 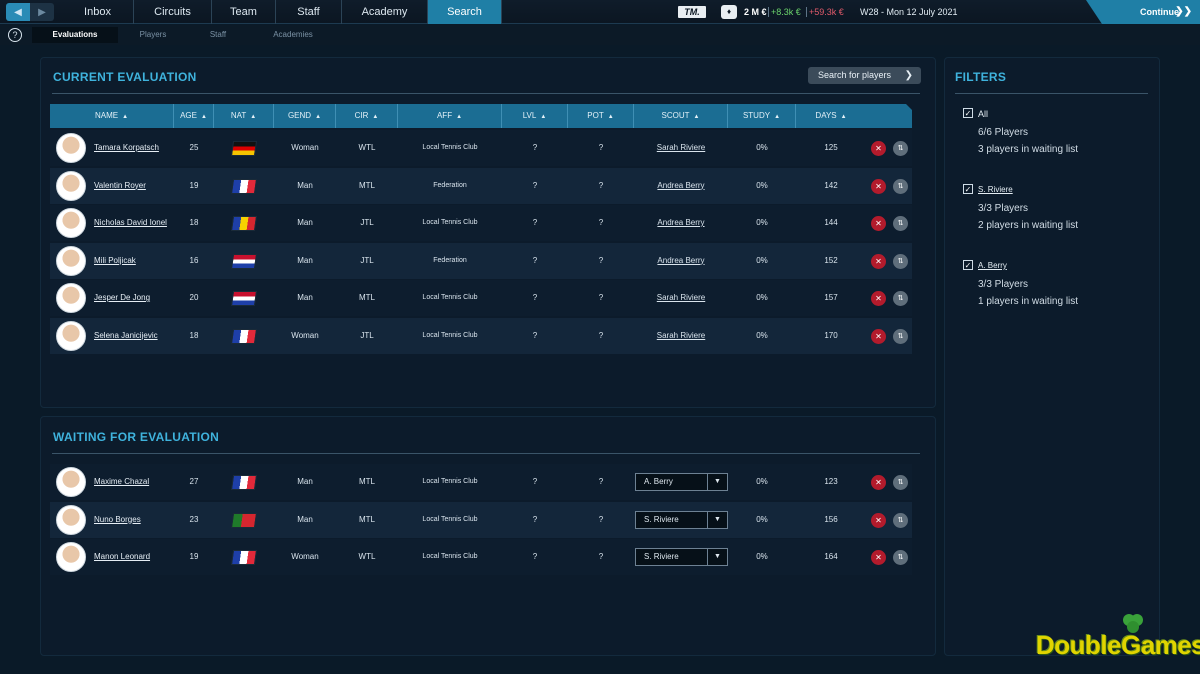 What do you see at coordinates (762, 222) in the screenshot?
I see `study-cell: 0%` at bounding box center [762, 222].